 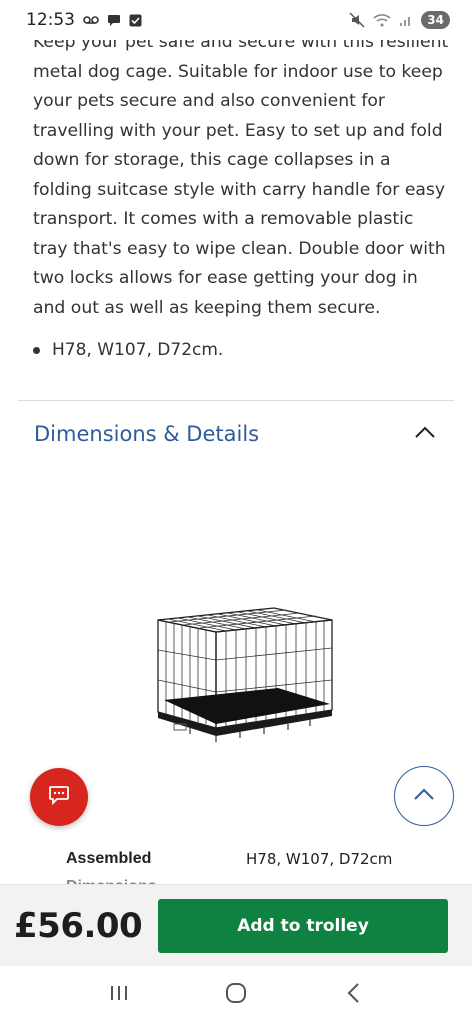 What do you see at coordinates (36, 350) in the screenshot?
I see `bullet-icon` at bounding box center [36, 350].